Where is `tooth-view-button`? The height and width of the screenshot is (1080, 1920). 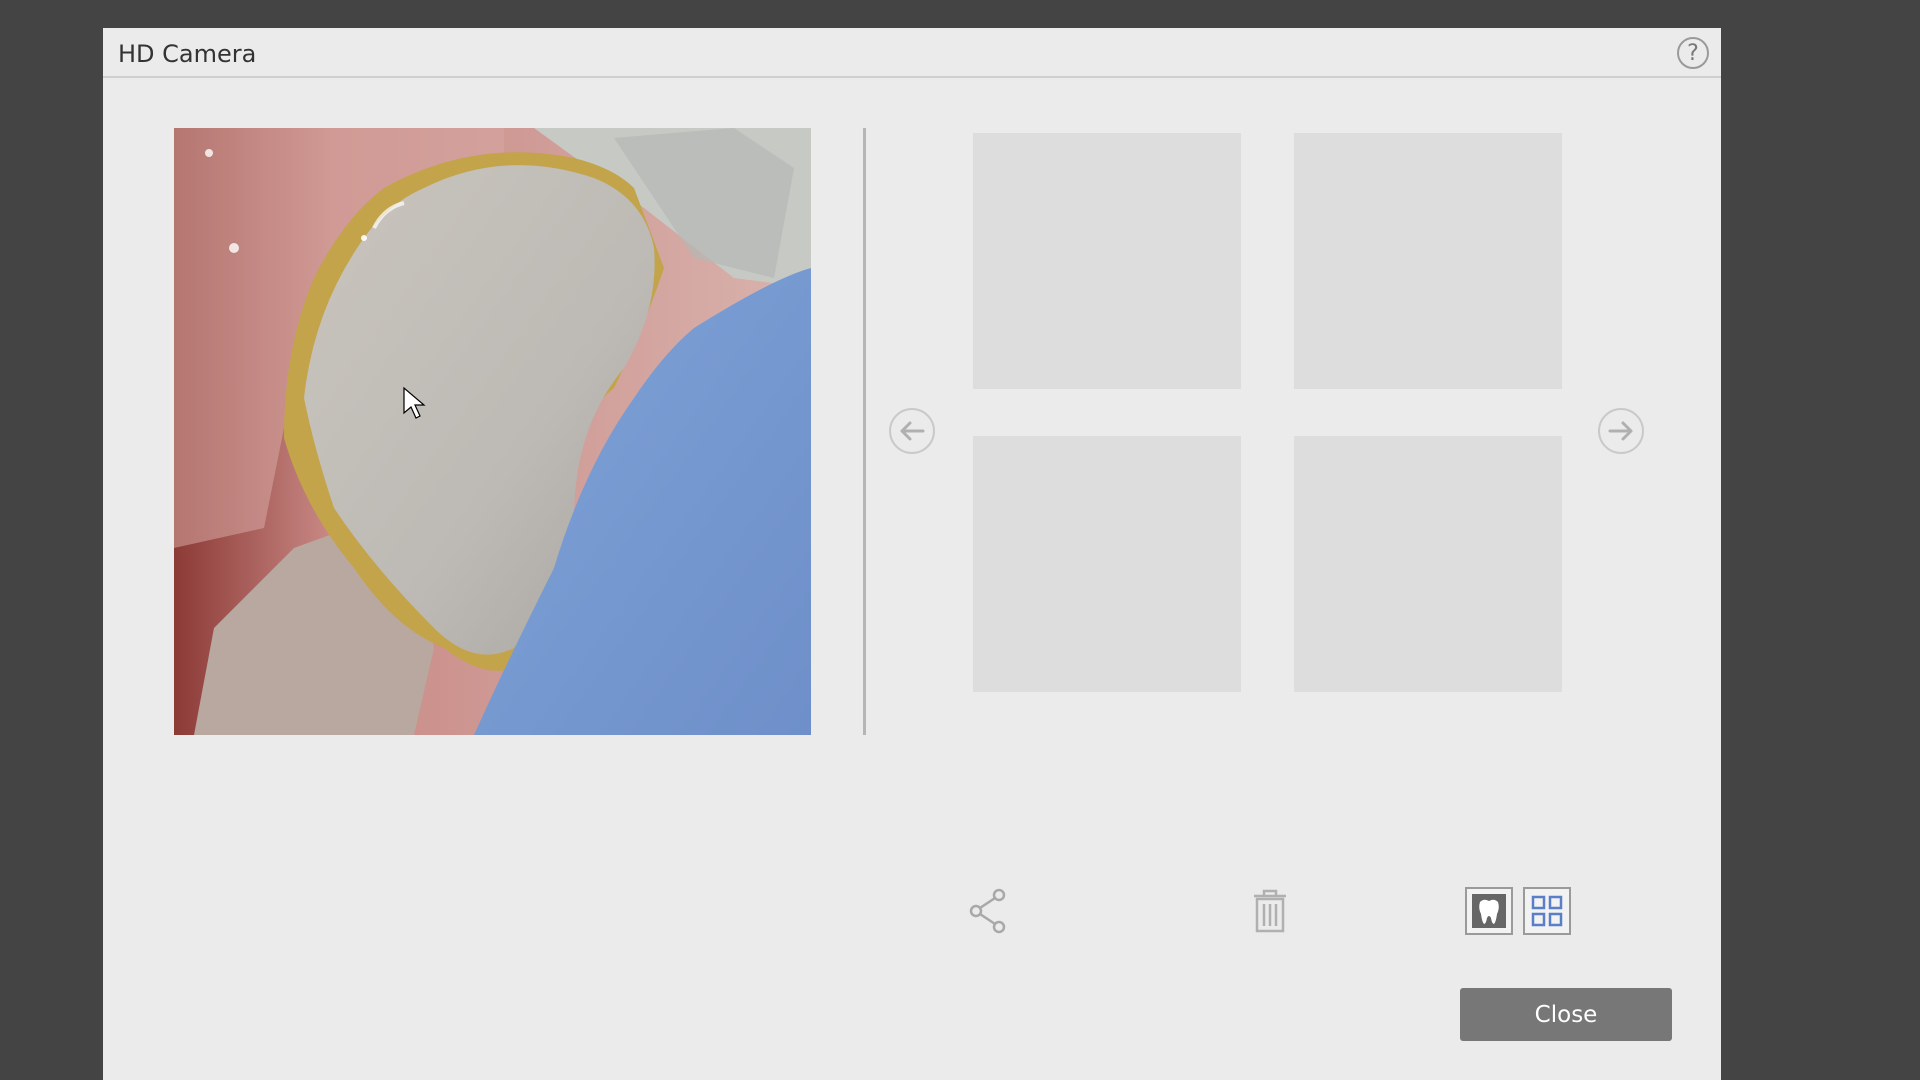 tooth-view-button is located at coordinates (1489, 911).